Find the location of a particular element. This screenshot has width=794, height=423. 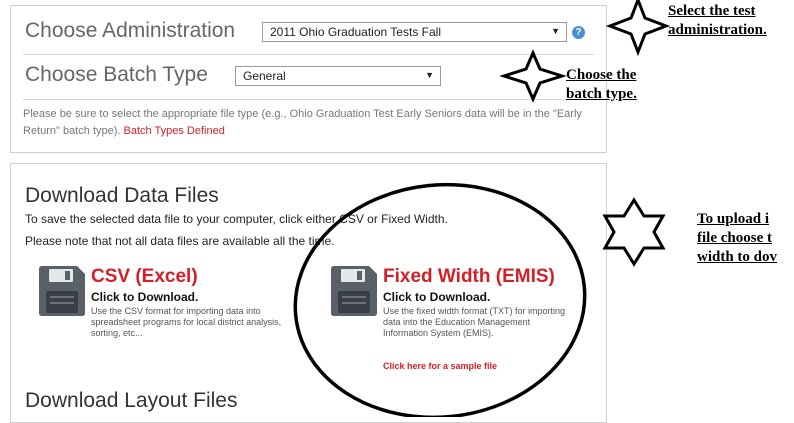

annotation-line: administration. is located at coordinates (717, 30).